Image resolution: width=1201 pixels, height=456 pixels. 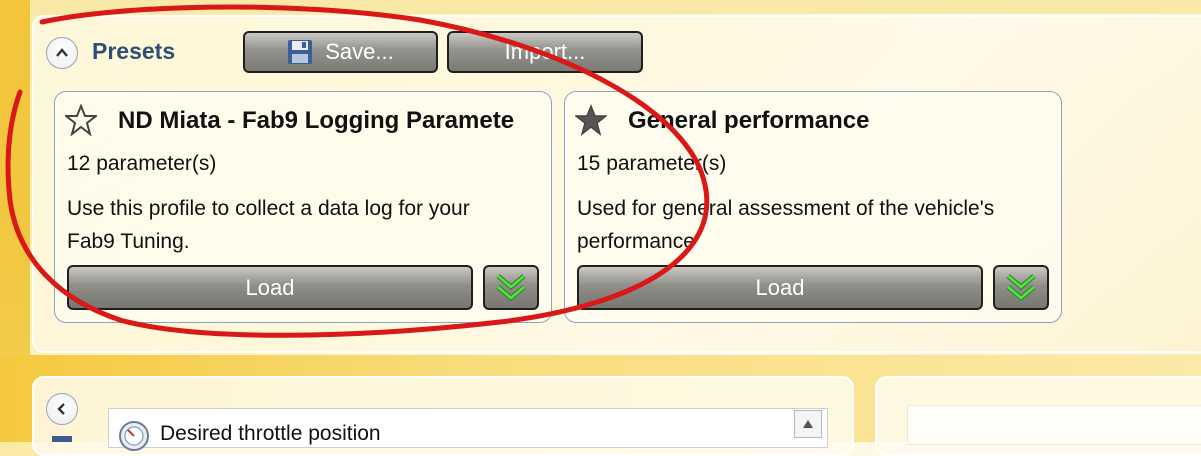 What do you see at coordinates (81, 120) in the screenshot?
I see `star-outline-icon` at bounding box center [81, 120].